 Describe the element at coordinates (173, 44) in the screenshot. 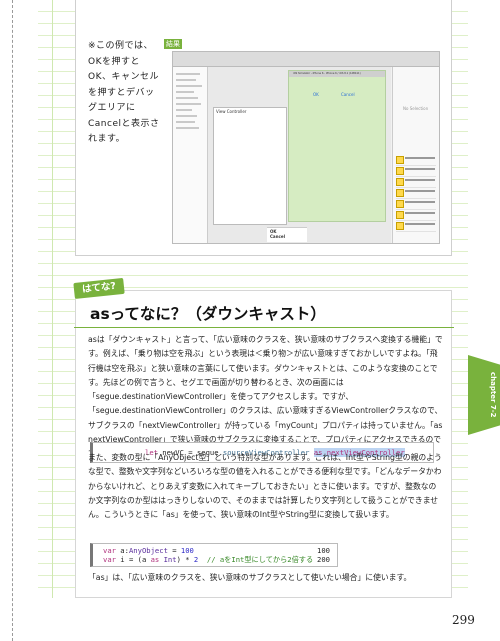

I see `result-badge: 結果` at that location.